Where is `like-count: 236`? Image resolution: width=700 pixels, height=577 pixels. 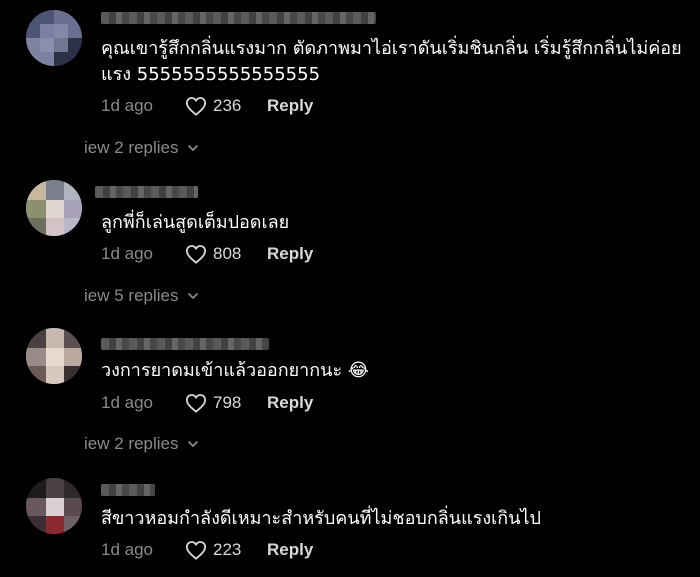
like-count: 236 is located at coordinates (227, 105).